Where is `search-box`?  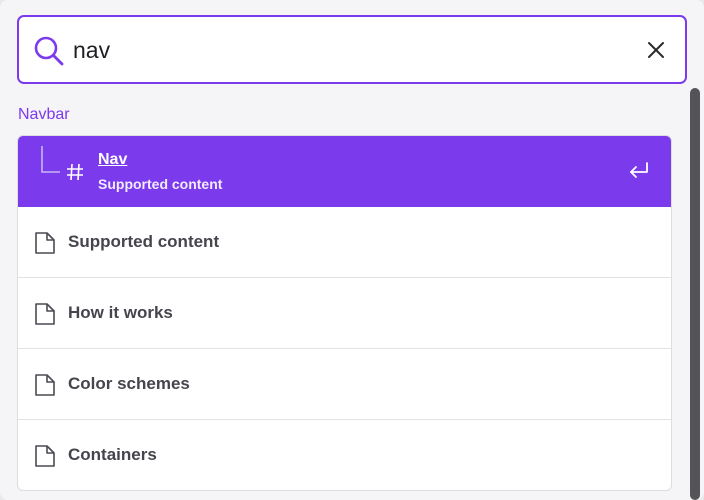 search-box is located at coordinates (352, 49).